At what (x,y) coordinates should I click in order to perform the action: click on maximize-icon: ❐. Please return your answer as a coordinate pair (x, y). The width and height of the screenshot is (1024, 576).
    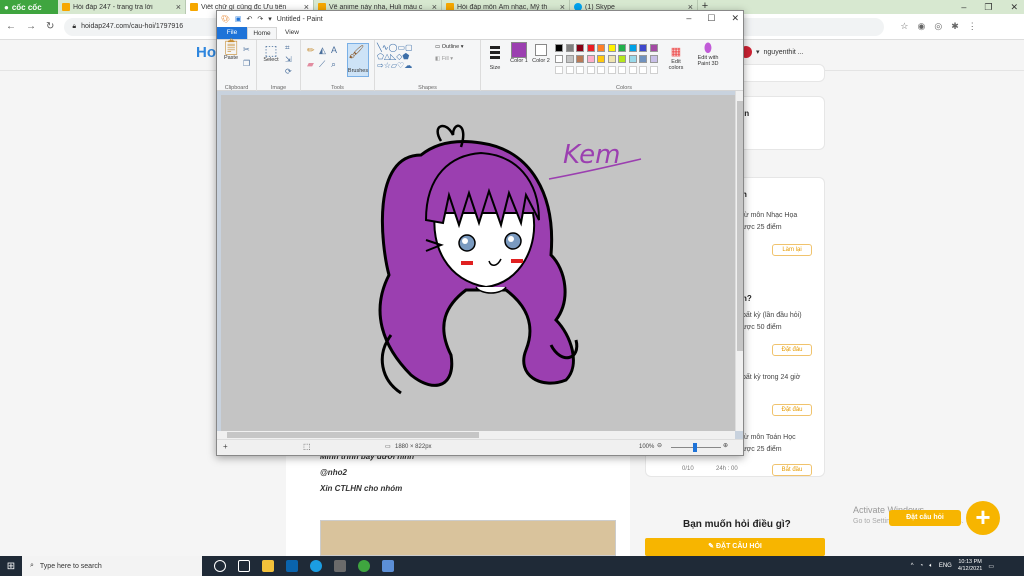
    Looking at the image, I should click on (988, 7).